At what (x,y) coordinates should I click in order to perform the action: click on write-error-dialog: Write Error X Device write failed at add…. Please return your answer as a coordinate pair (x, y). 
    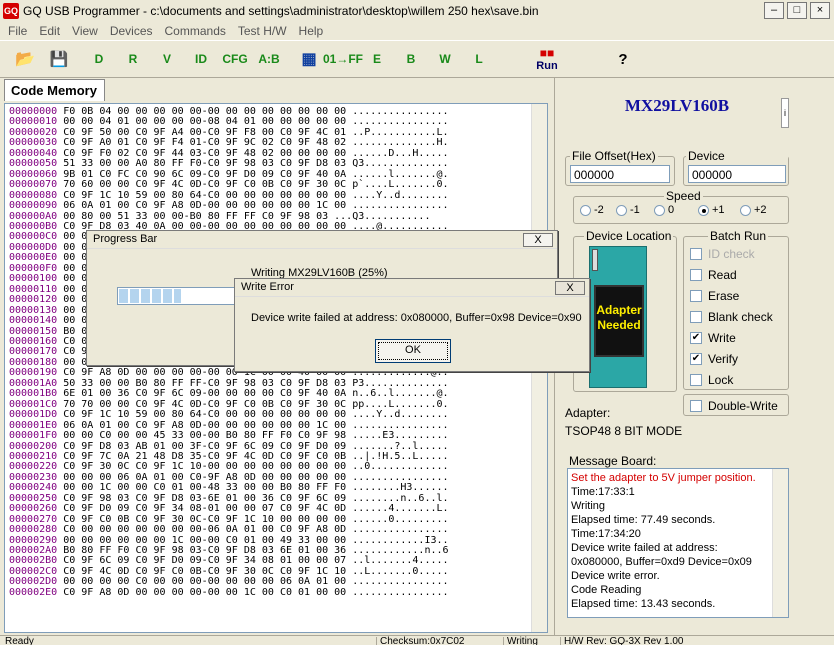
    Looking at the image, I should click on (412, 325).